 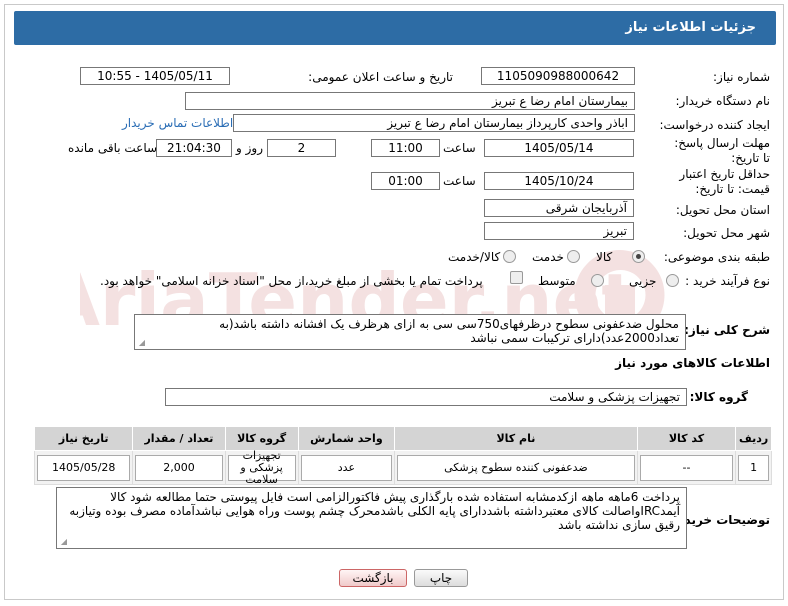 What do you see at coordinates (410, 101) in the screenshot?
I see `buyer-org-field: بیمارستان امام رضا ع تبریز` at bounding box center [410, 101].